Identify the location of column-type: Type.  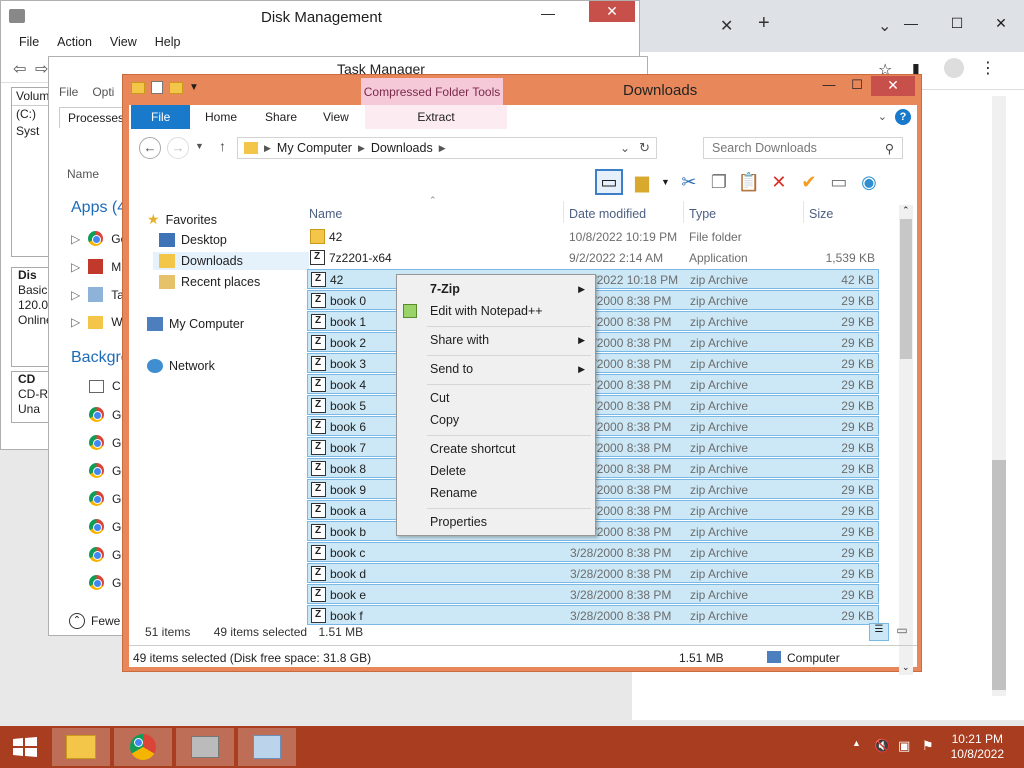
(702, 214).